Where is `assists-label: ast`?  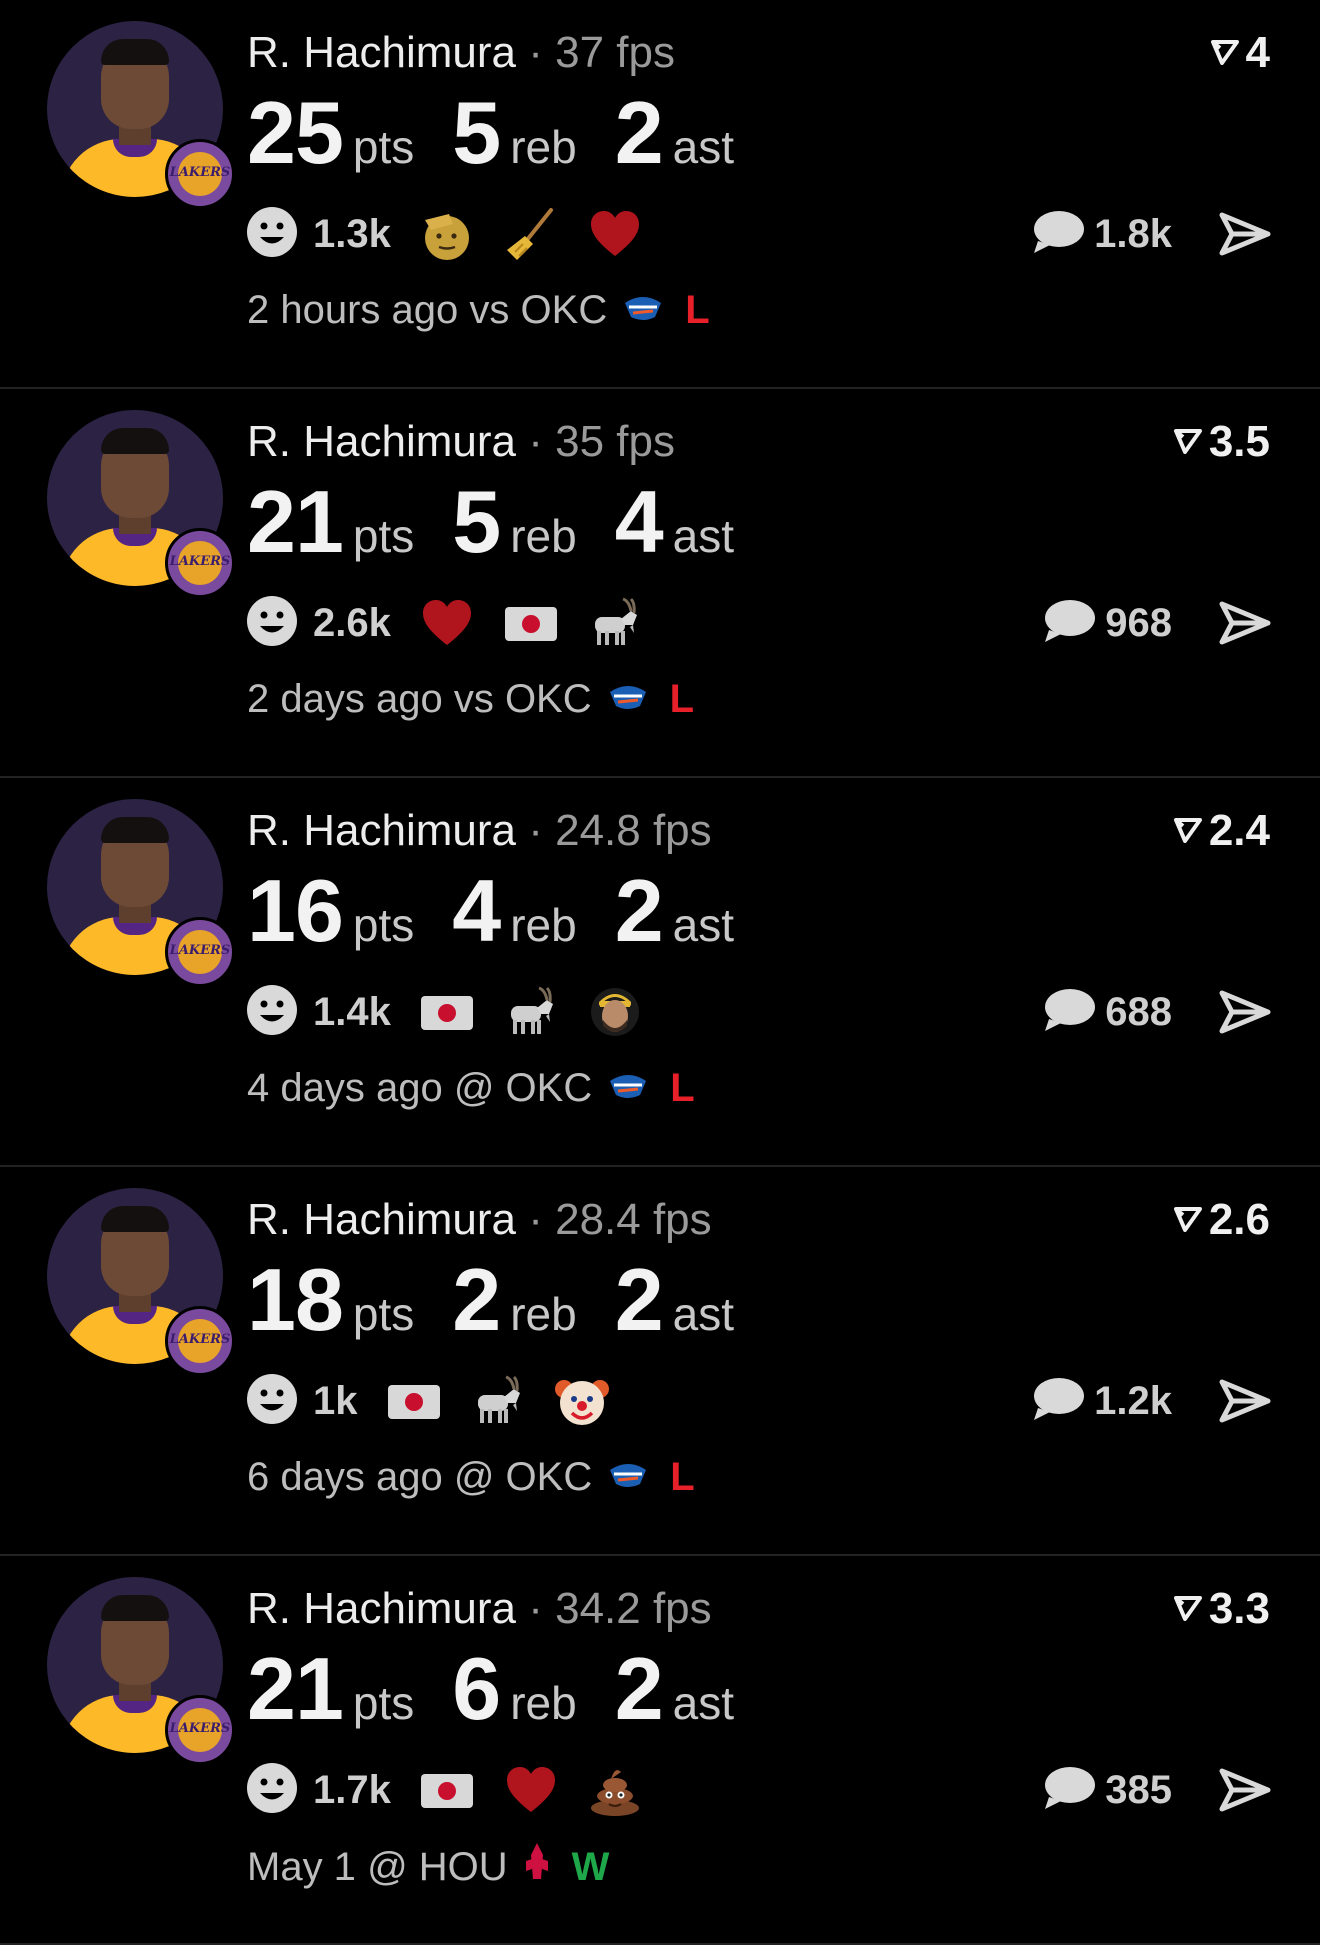
assists-label: ast is located at coordinates (703, 1314).